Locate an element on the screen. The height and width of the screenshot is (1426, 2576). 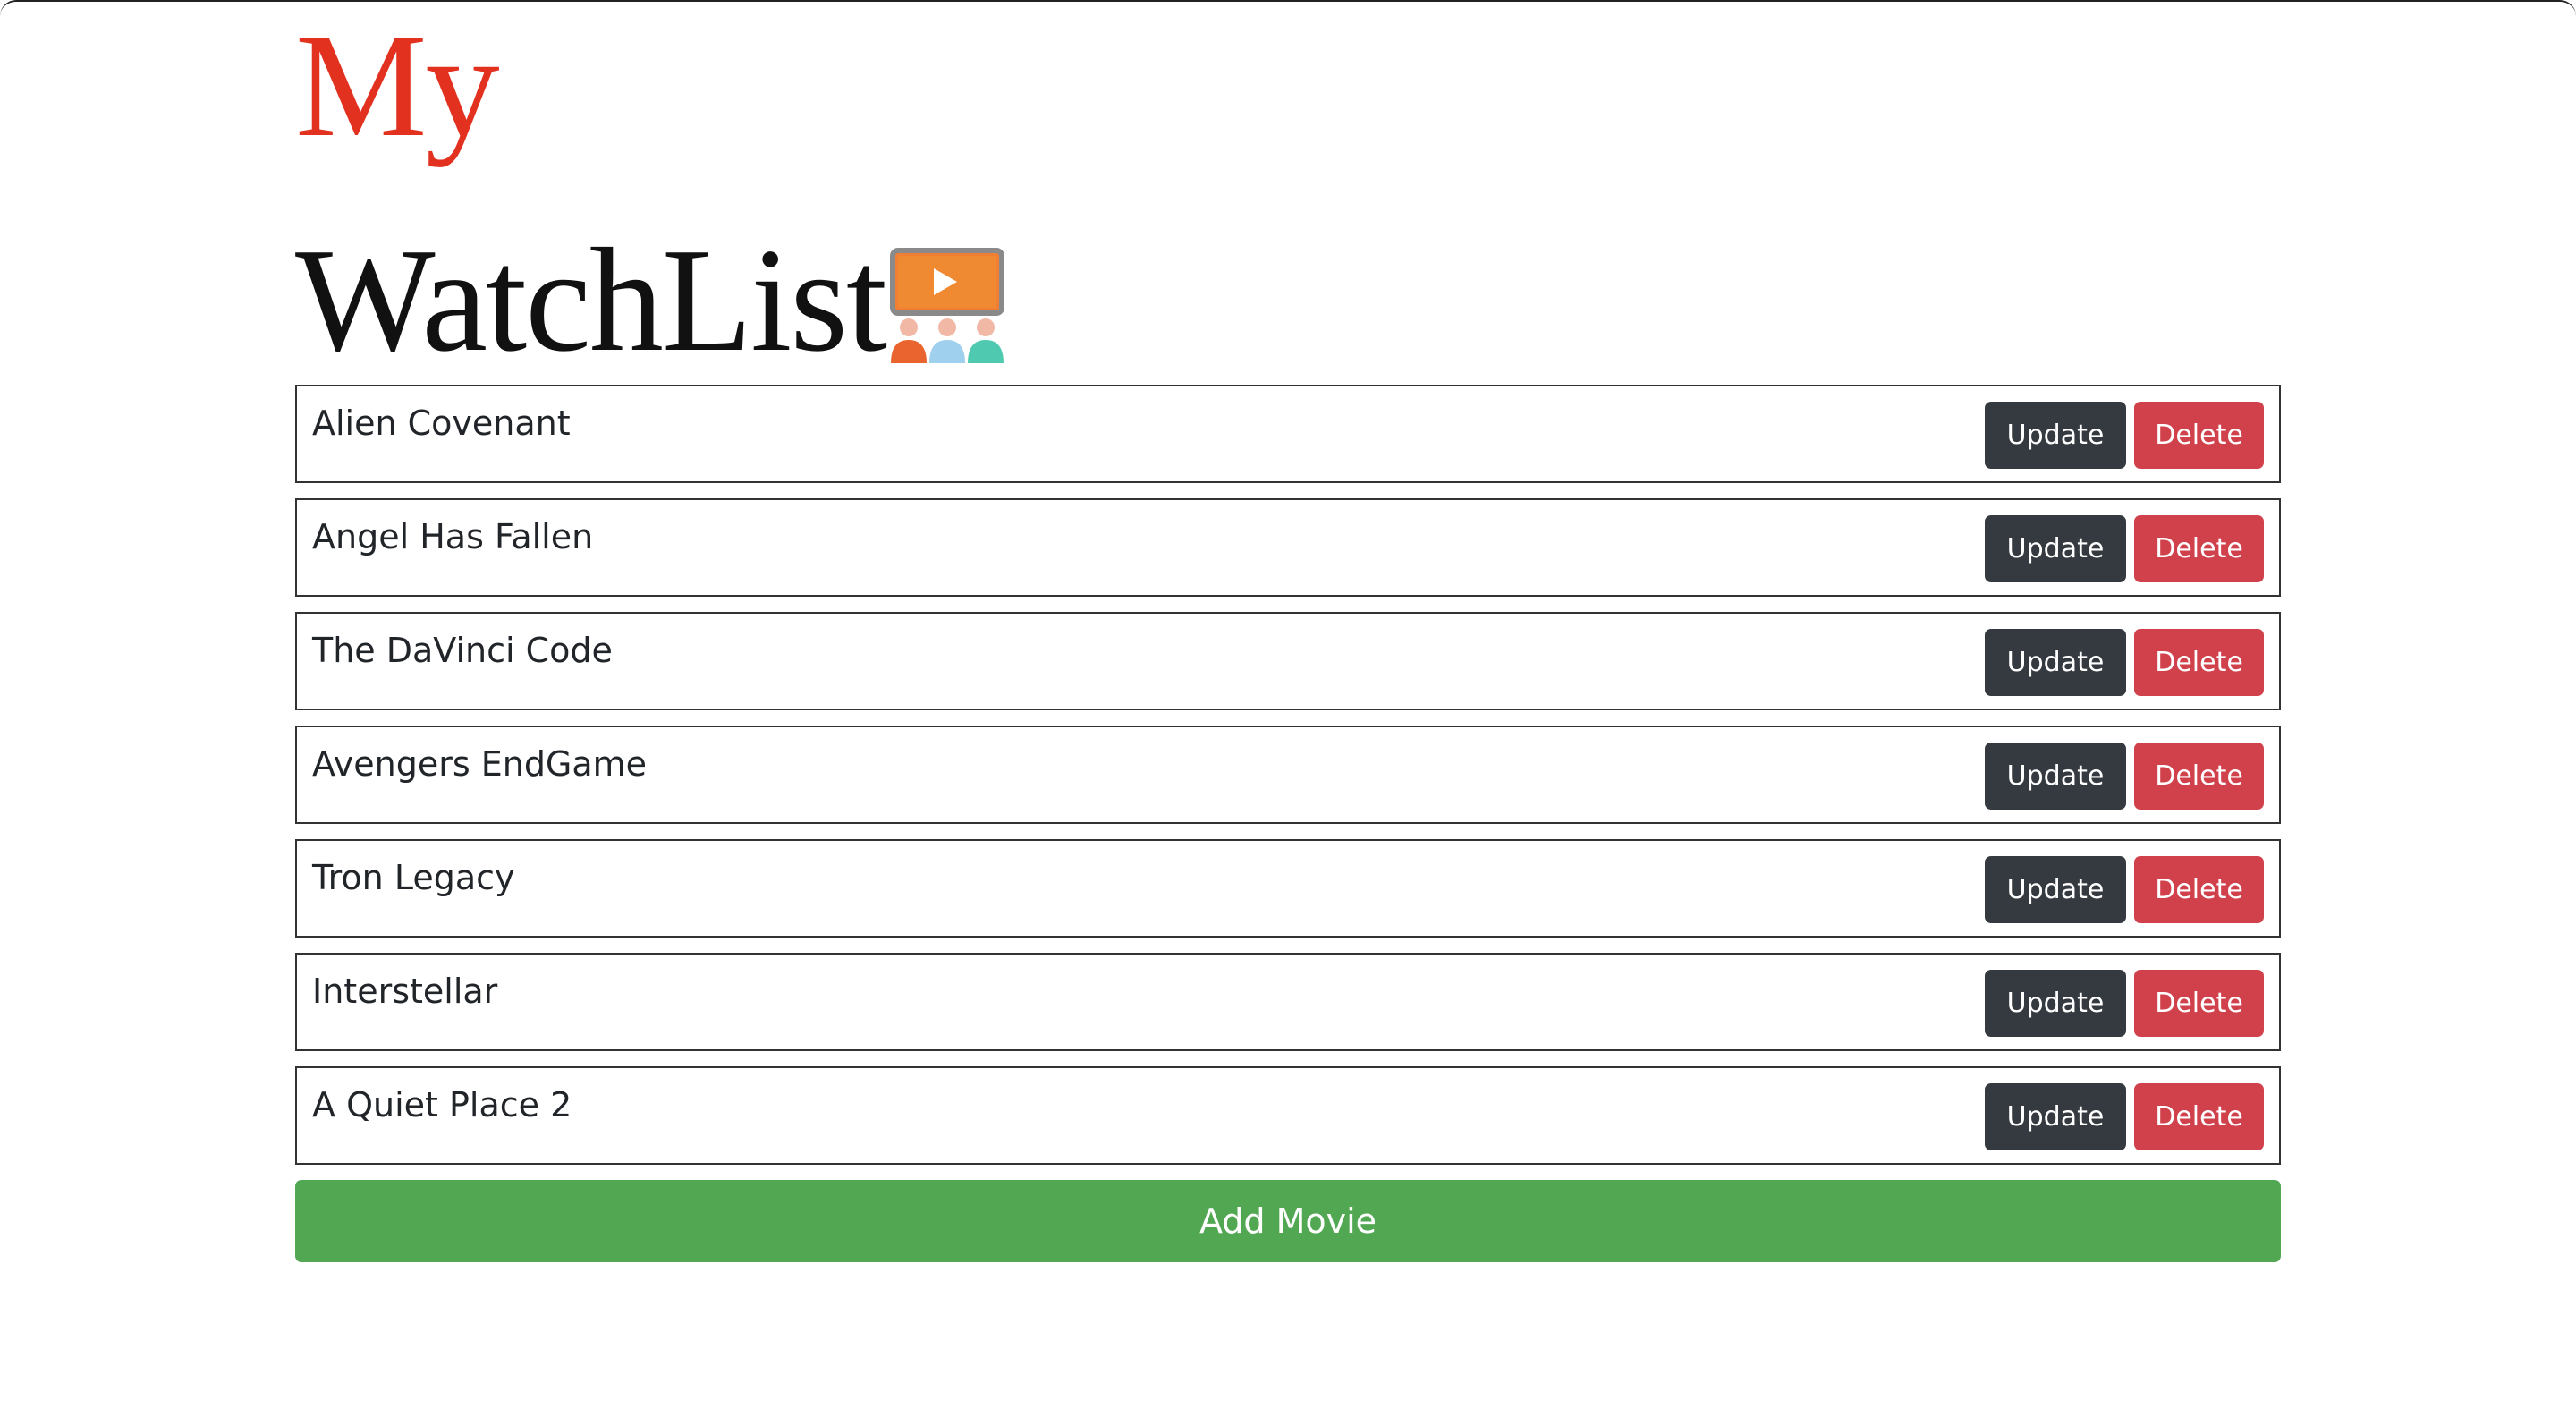
movie-row: Interstellar Update Delete is located at coordinates (1288, 1002).